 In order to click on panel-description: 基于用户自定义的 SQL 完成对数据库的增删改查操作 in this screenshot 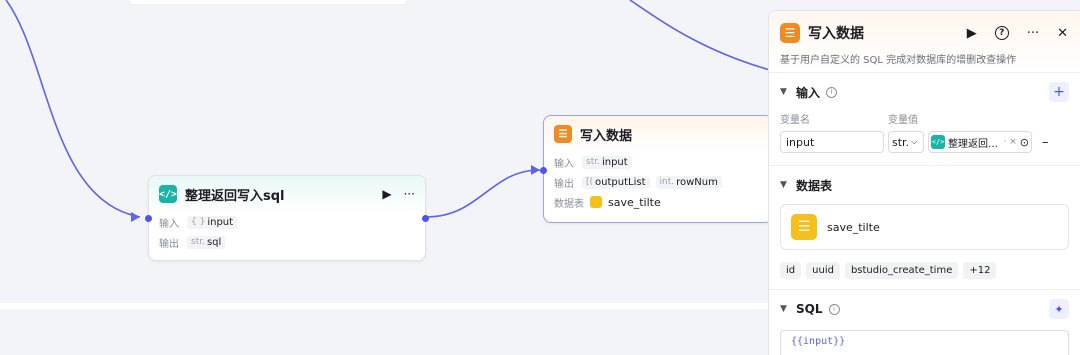, I will do `click(898, 60)`.